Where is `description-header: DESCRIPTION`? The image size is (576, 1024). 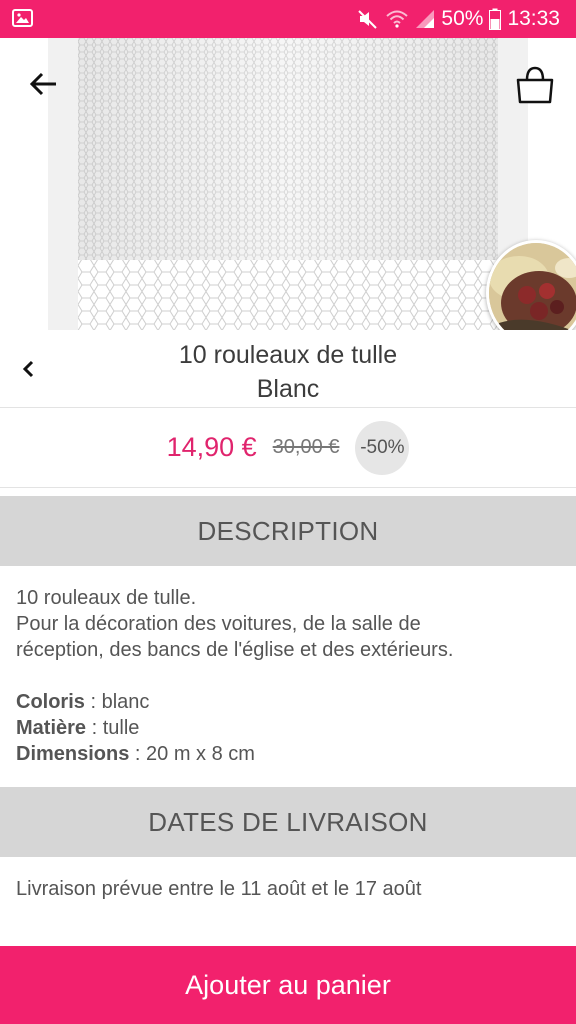 description-header: DESCRIPTION is located at coordinates (288, 531).